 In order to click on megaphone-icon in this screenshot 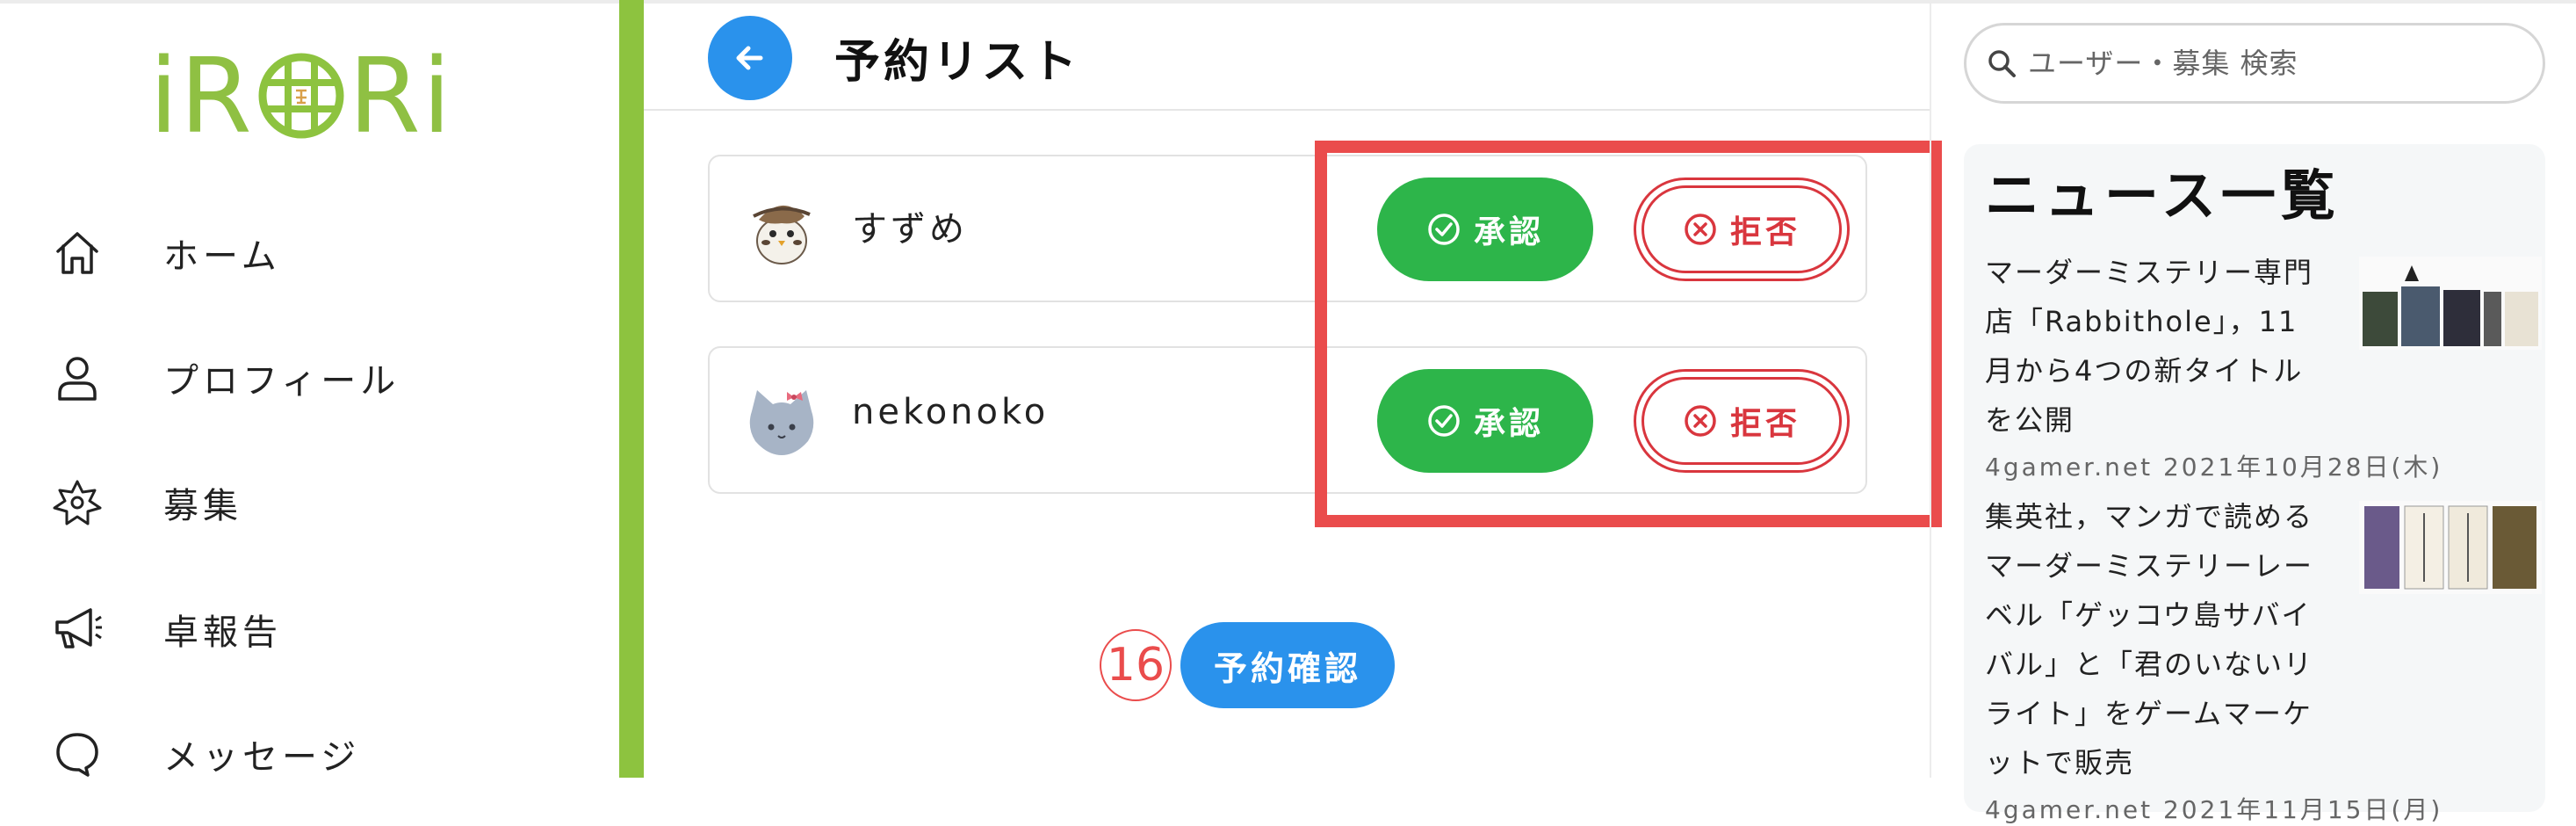, I will do `click(77, 629)`.